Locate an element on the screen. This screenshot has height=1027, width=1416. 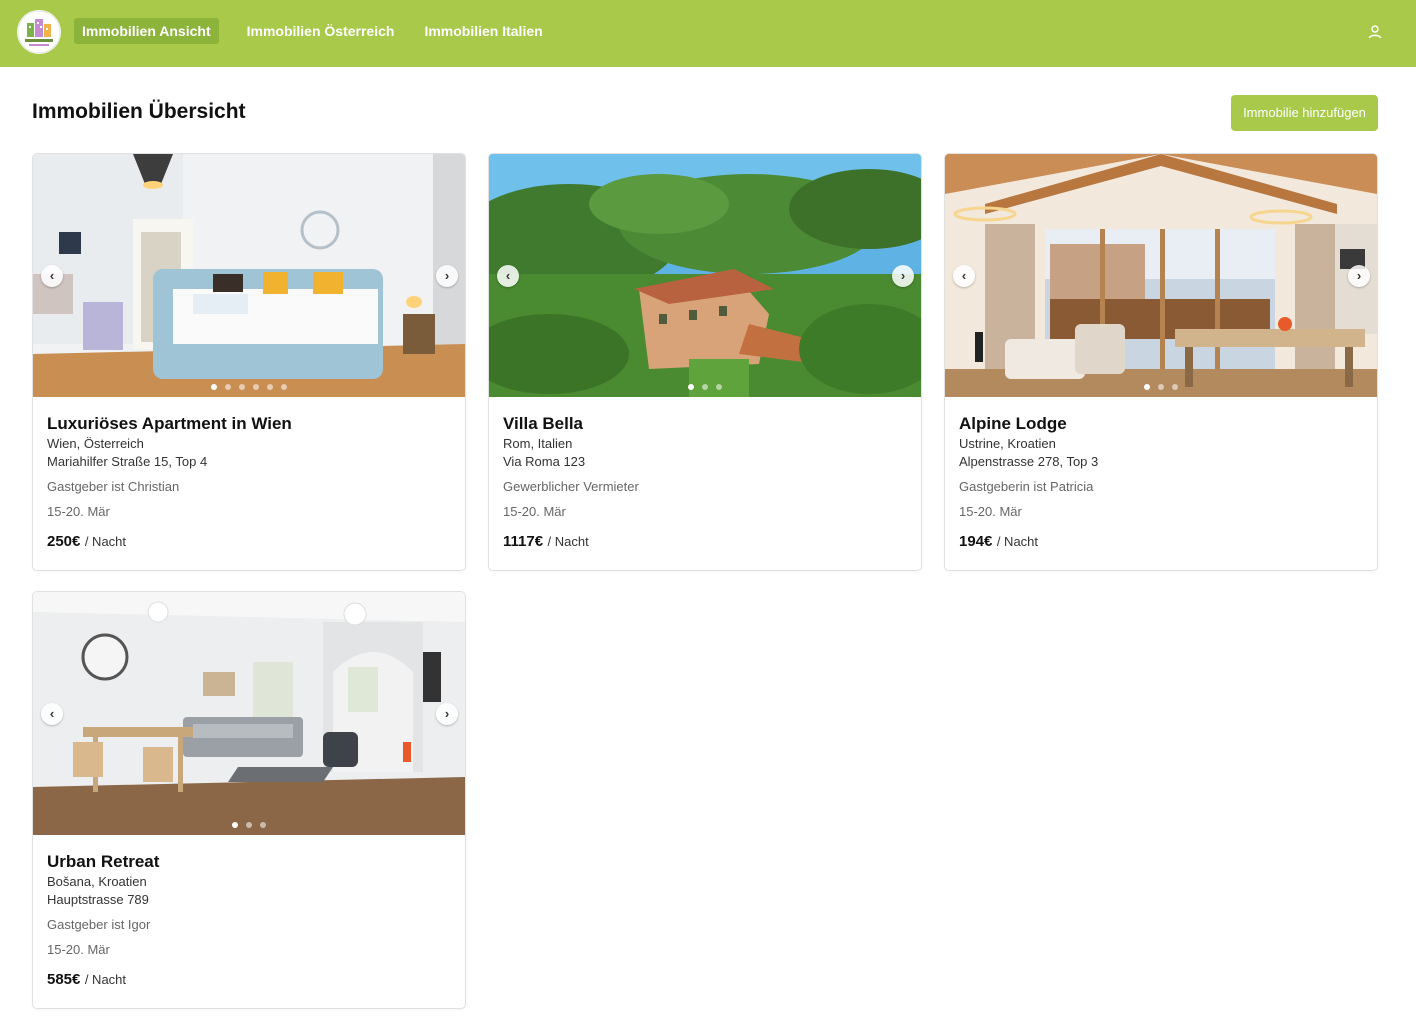
page-title: Immobilien Übersicht is located at coordinates (139, 111).